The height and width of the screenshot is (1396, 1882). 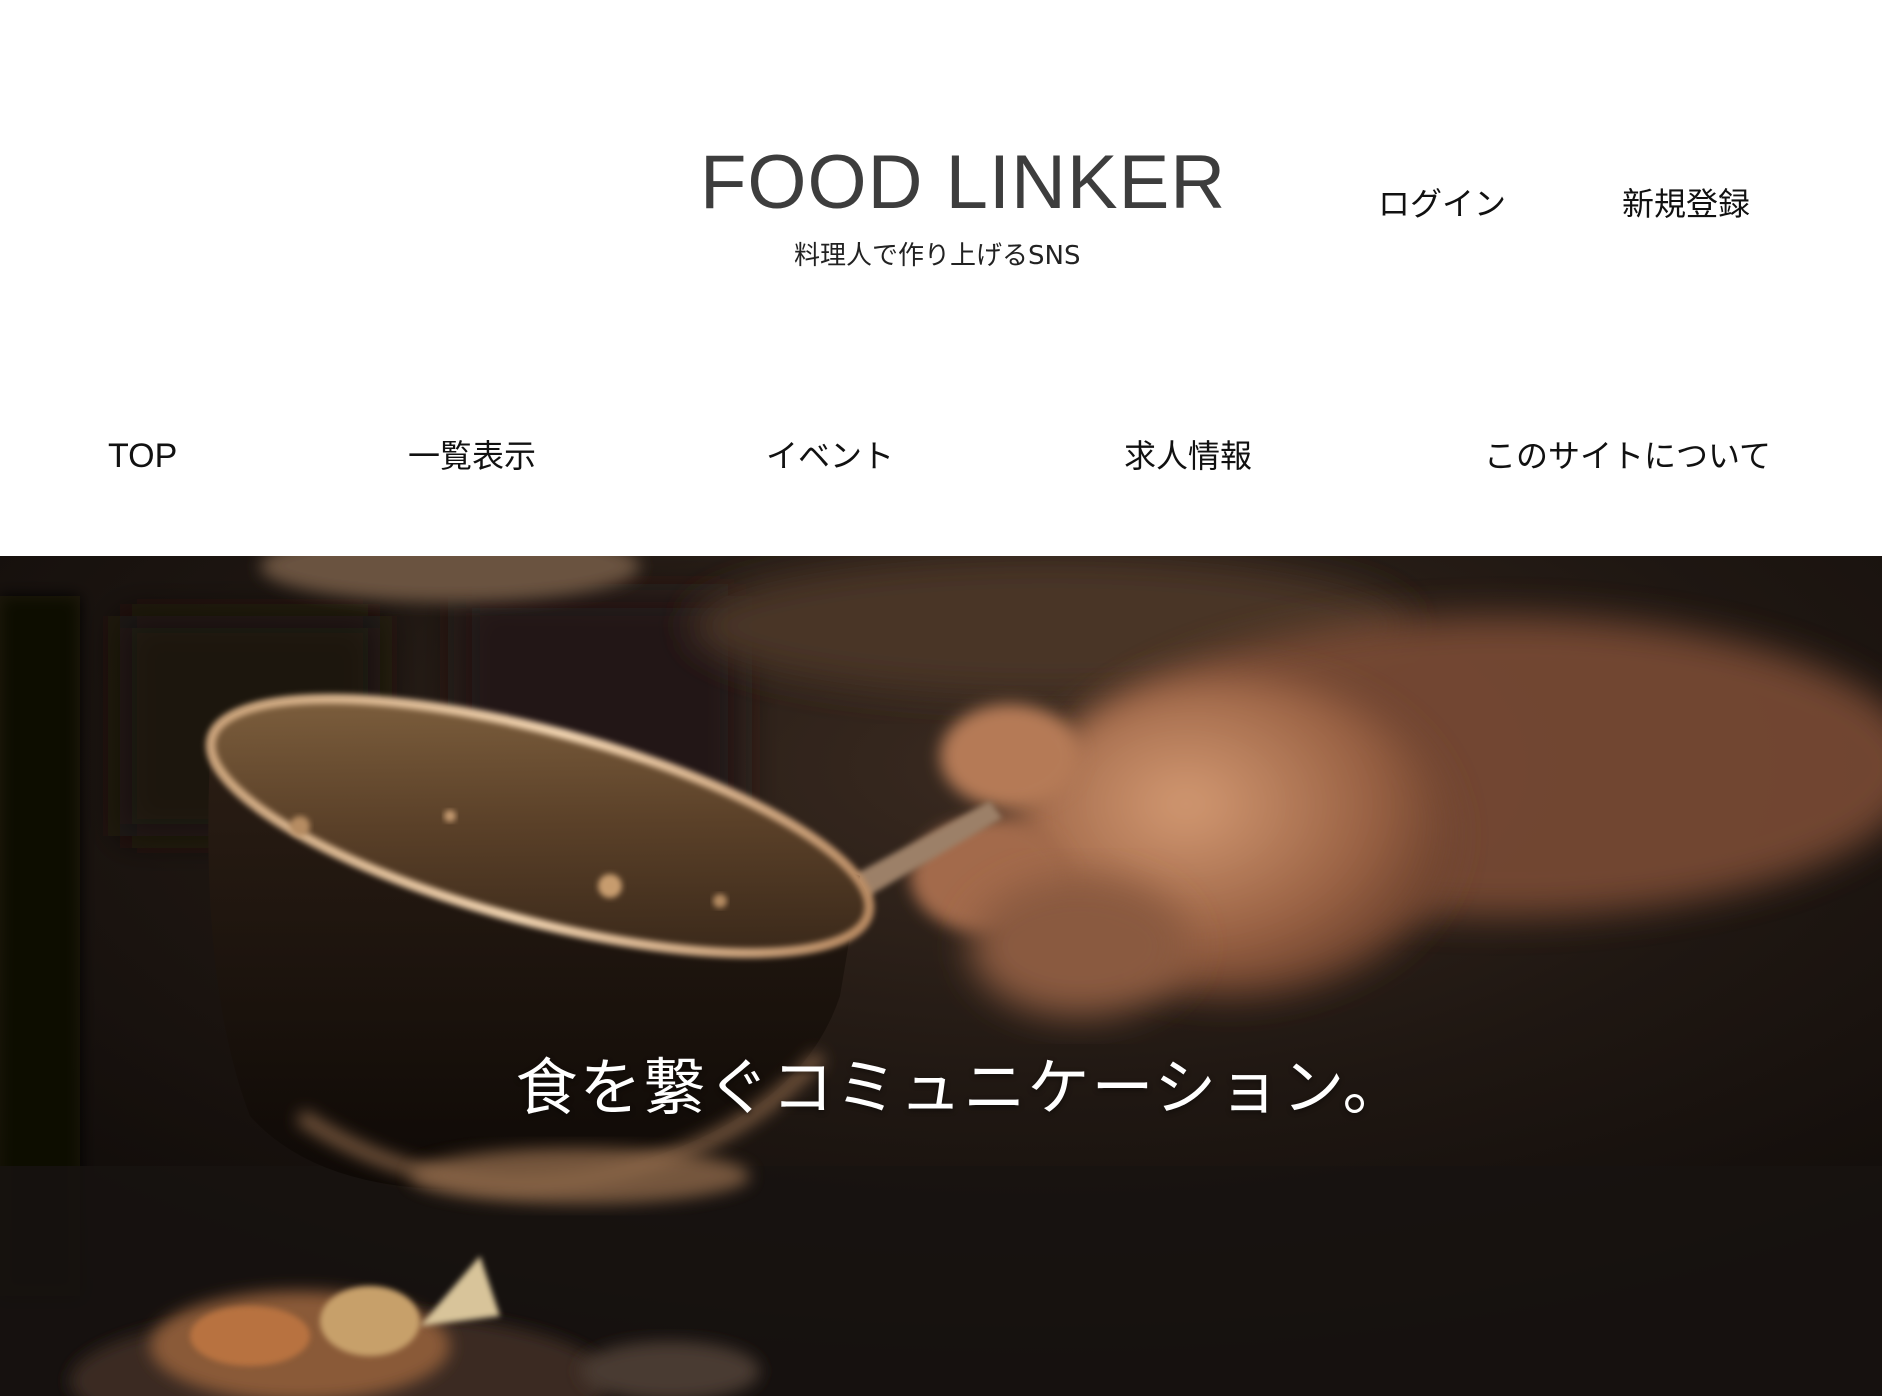 I want to click on signup-link: 新規登録, so click(x=1686, y=204).